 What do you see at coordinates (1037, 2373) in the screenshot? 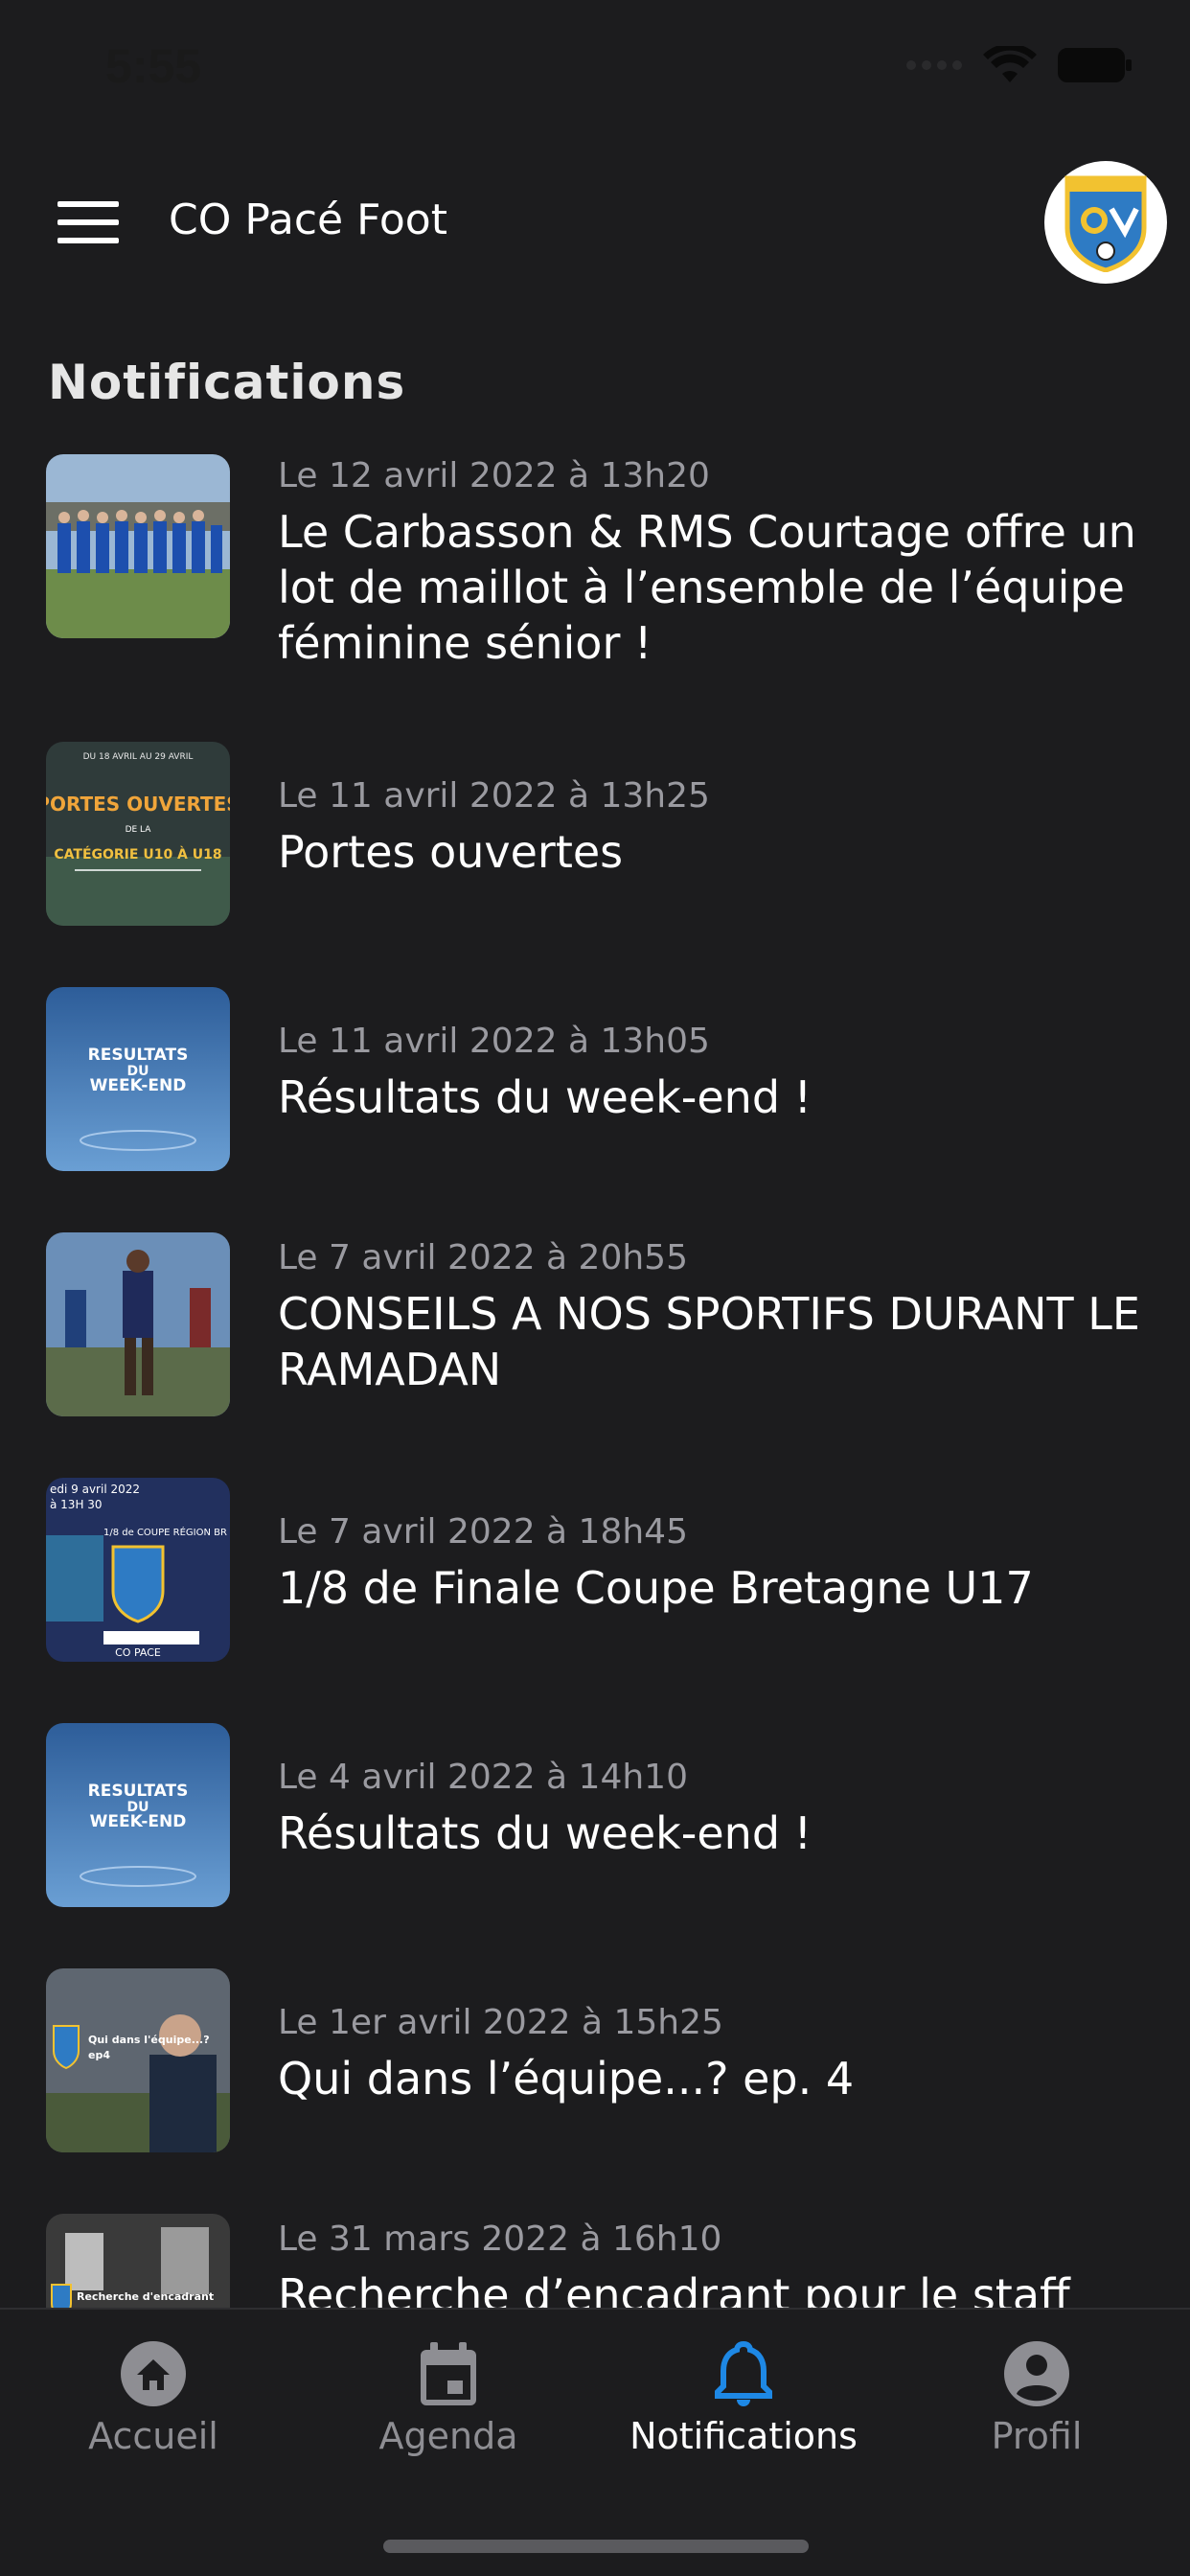
I see `account-icon` at bounding box center [1037, 2373].